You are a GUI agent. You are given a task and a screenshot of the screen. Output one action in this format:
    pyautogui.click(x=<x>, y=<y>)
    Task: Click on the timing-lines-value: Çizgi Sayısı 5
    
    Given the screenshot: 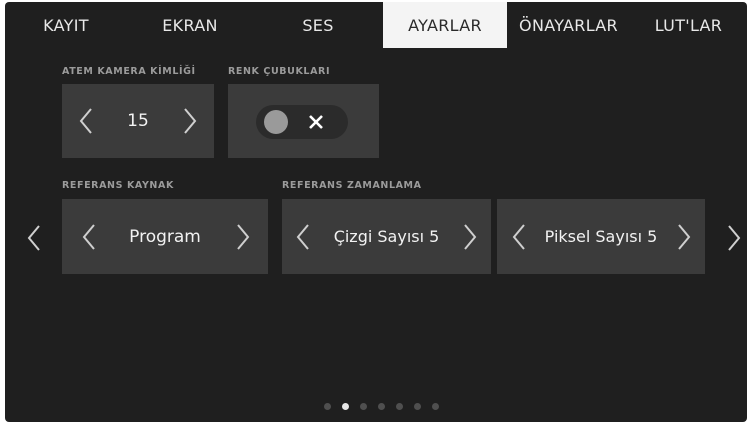 What is the action you would take?
    pyautogui.click(x=386, y=236)
    